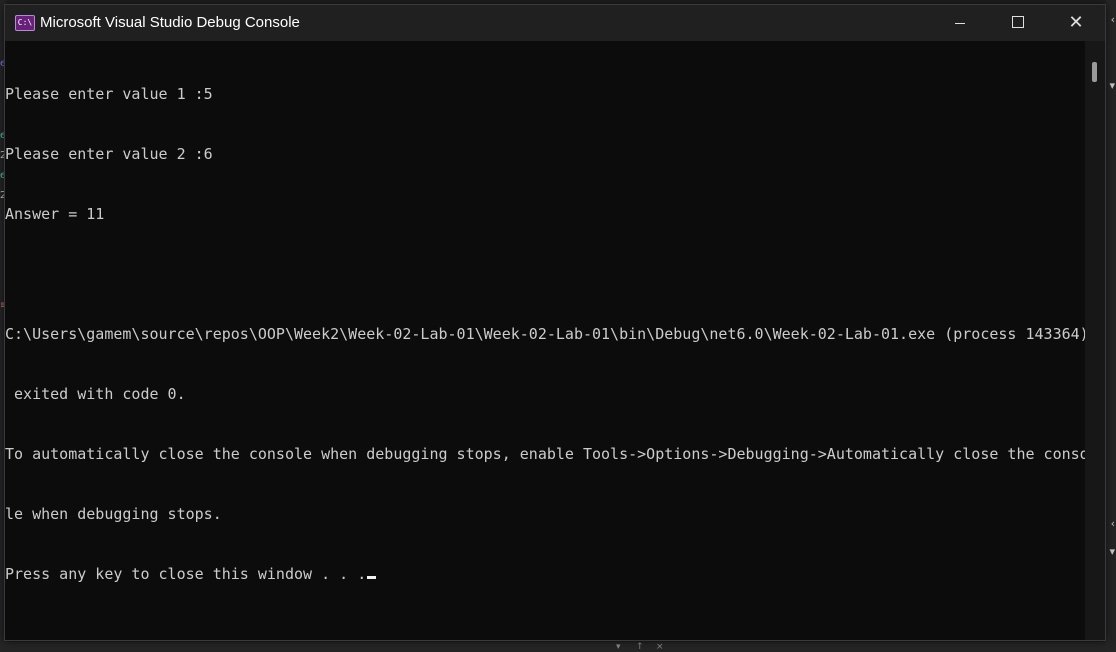  I want to click on minimize-icon, so click(960, 23).